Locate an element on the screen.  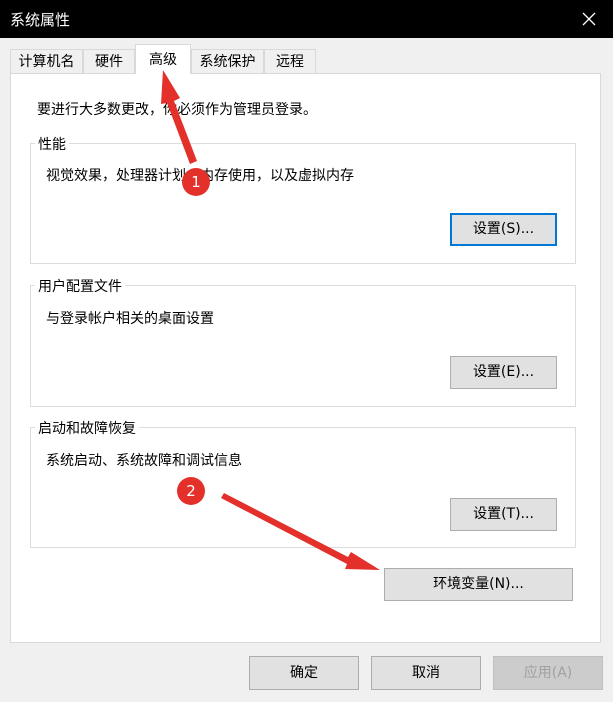
tab-remote: 远程 is located at coordinates (290, 61).